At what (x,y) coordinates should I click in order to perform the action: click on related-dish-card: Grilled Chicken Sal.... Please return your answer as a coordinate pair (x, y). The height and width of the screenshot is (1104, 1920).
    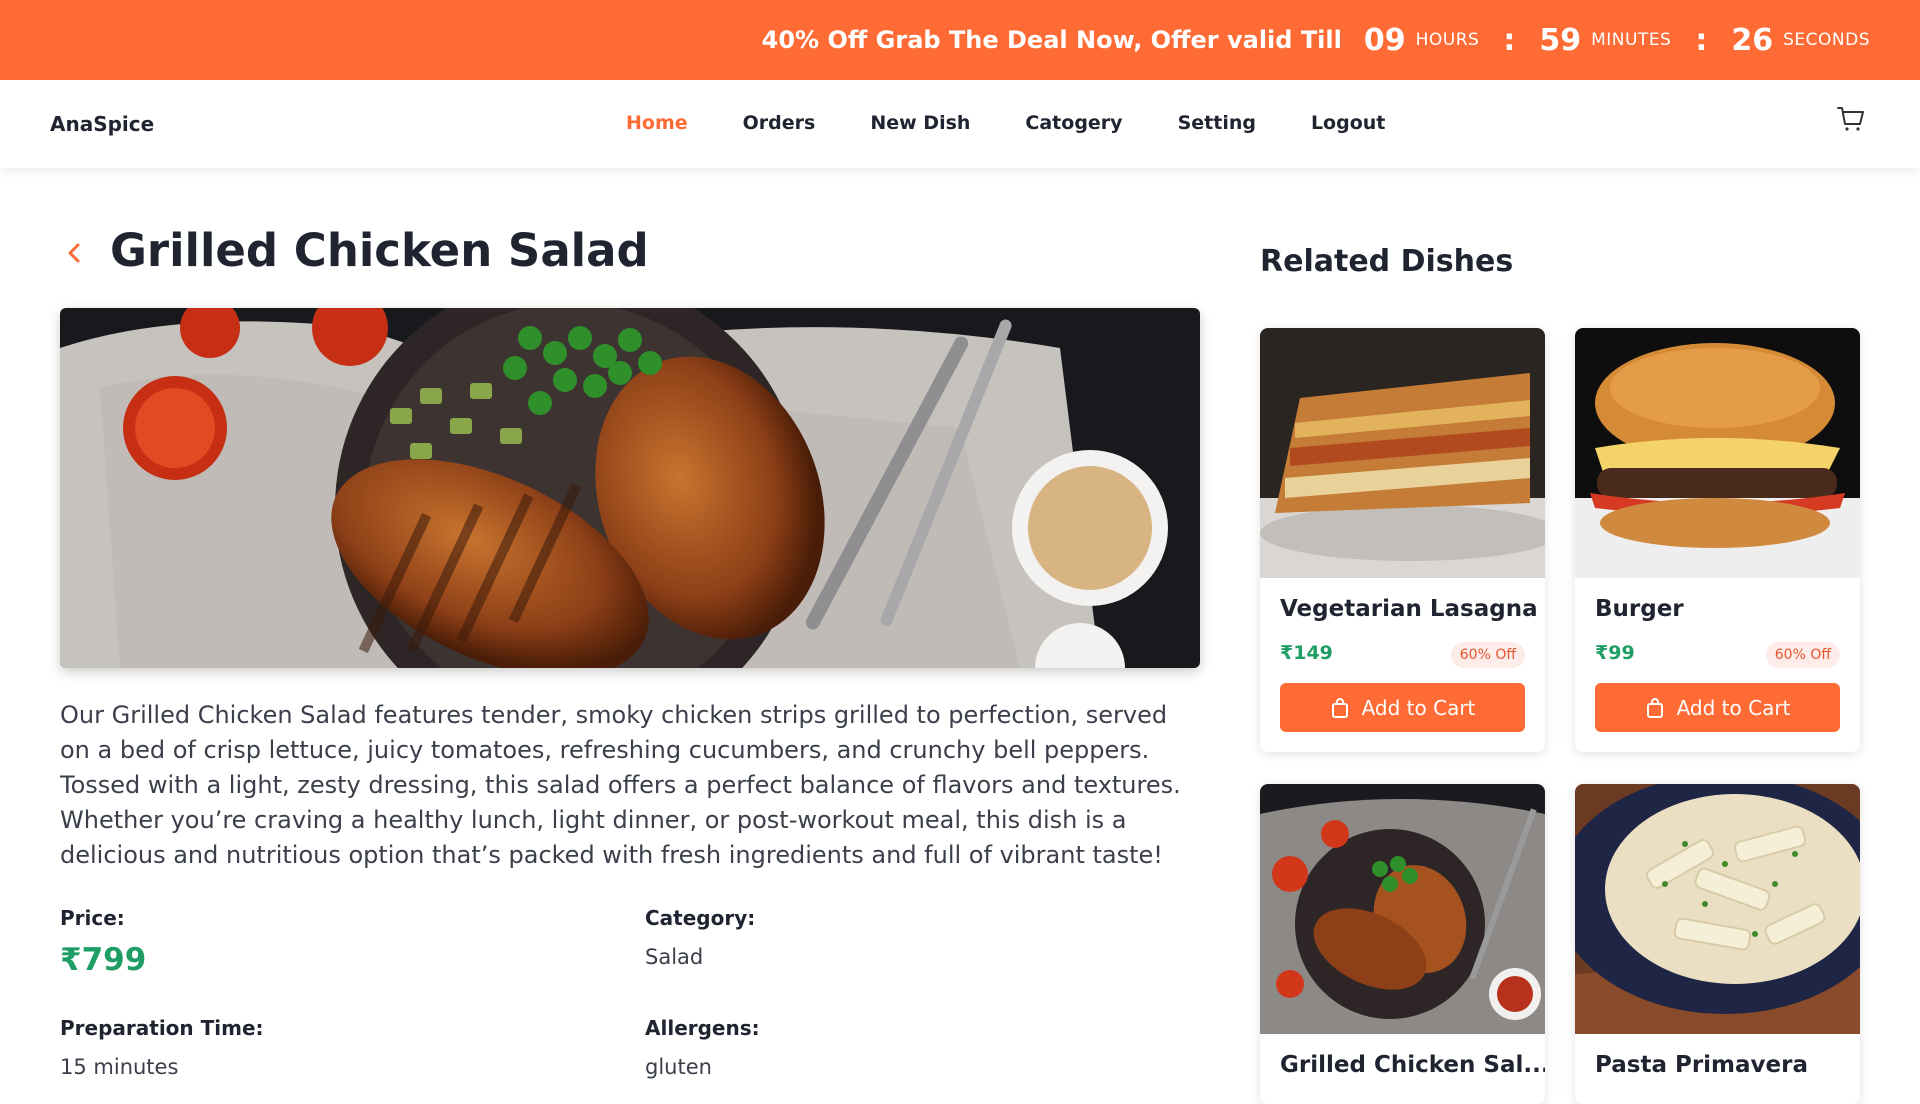
    Looking at the image, I should click on (1402, 944).